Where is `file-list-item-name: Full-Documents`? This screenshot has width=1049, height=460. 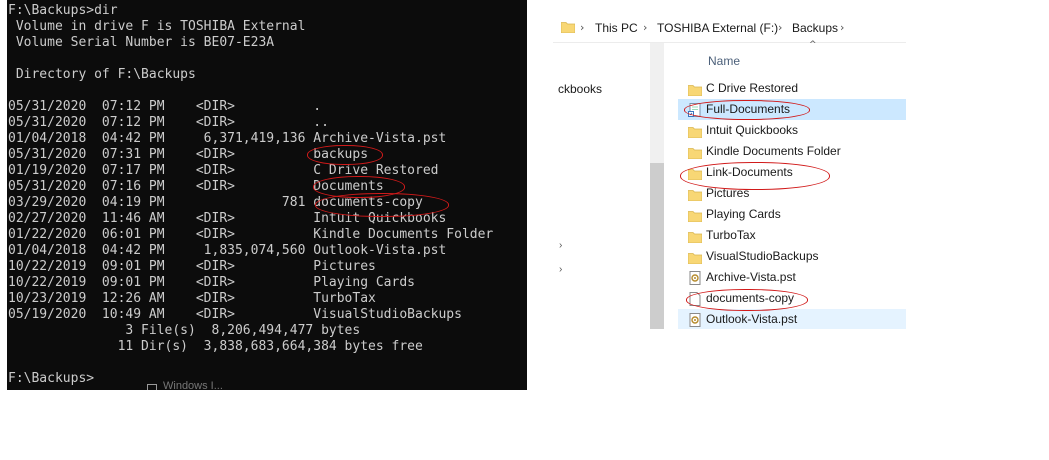 file-list-item-name: Full-Documents is located at coordinates (748, 109).